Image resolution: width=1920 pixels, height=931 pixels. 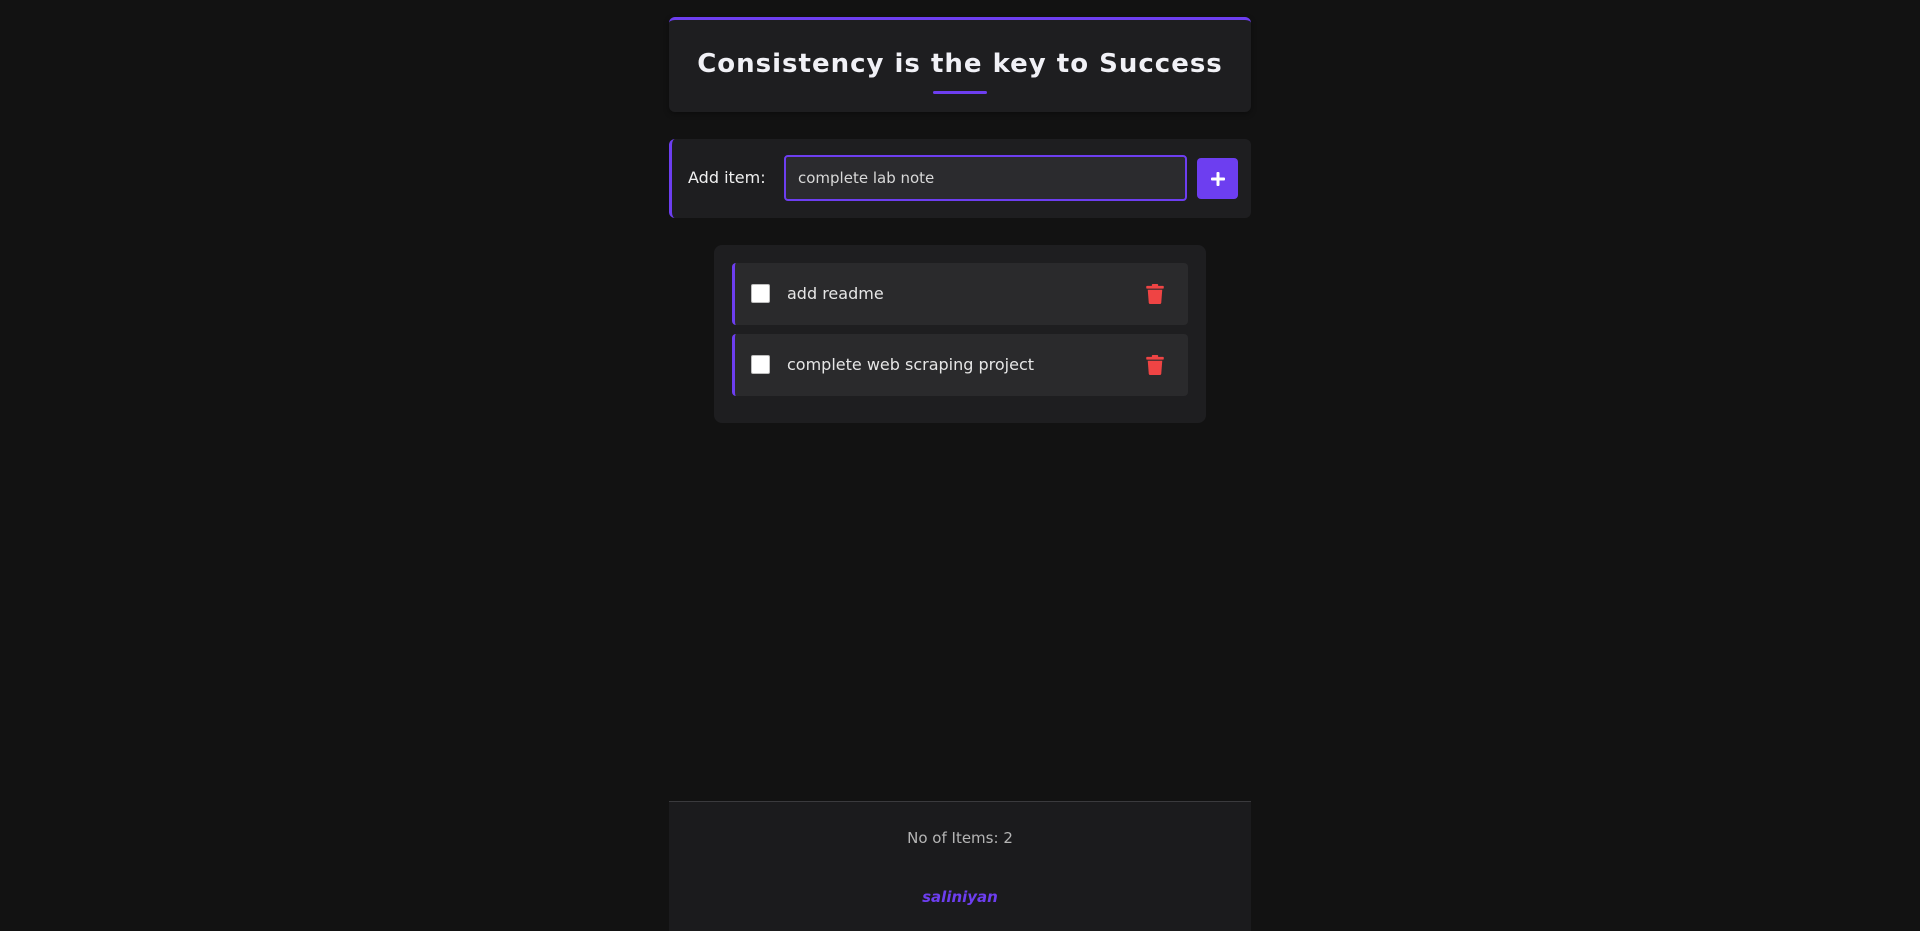 I want to click on add-item-button, so click(x=1217, y=178).